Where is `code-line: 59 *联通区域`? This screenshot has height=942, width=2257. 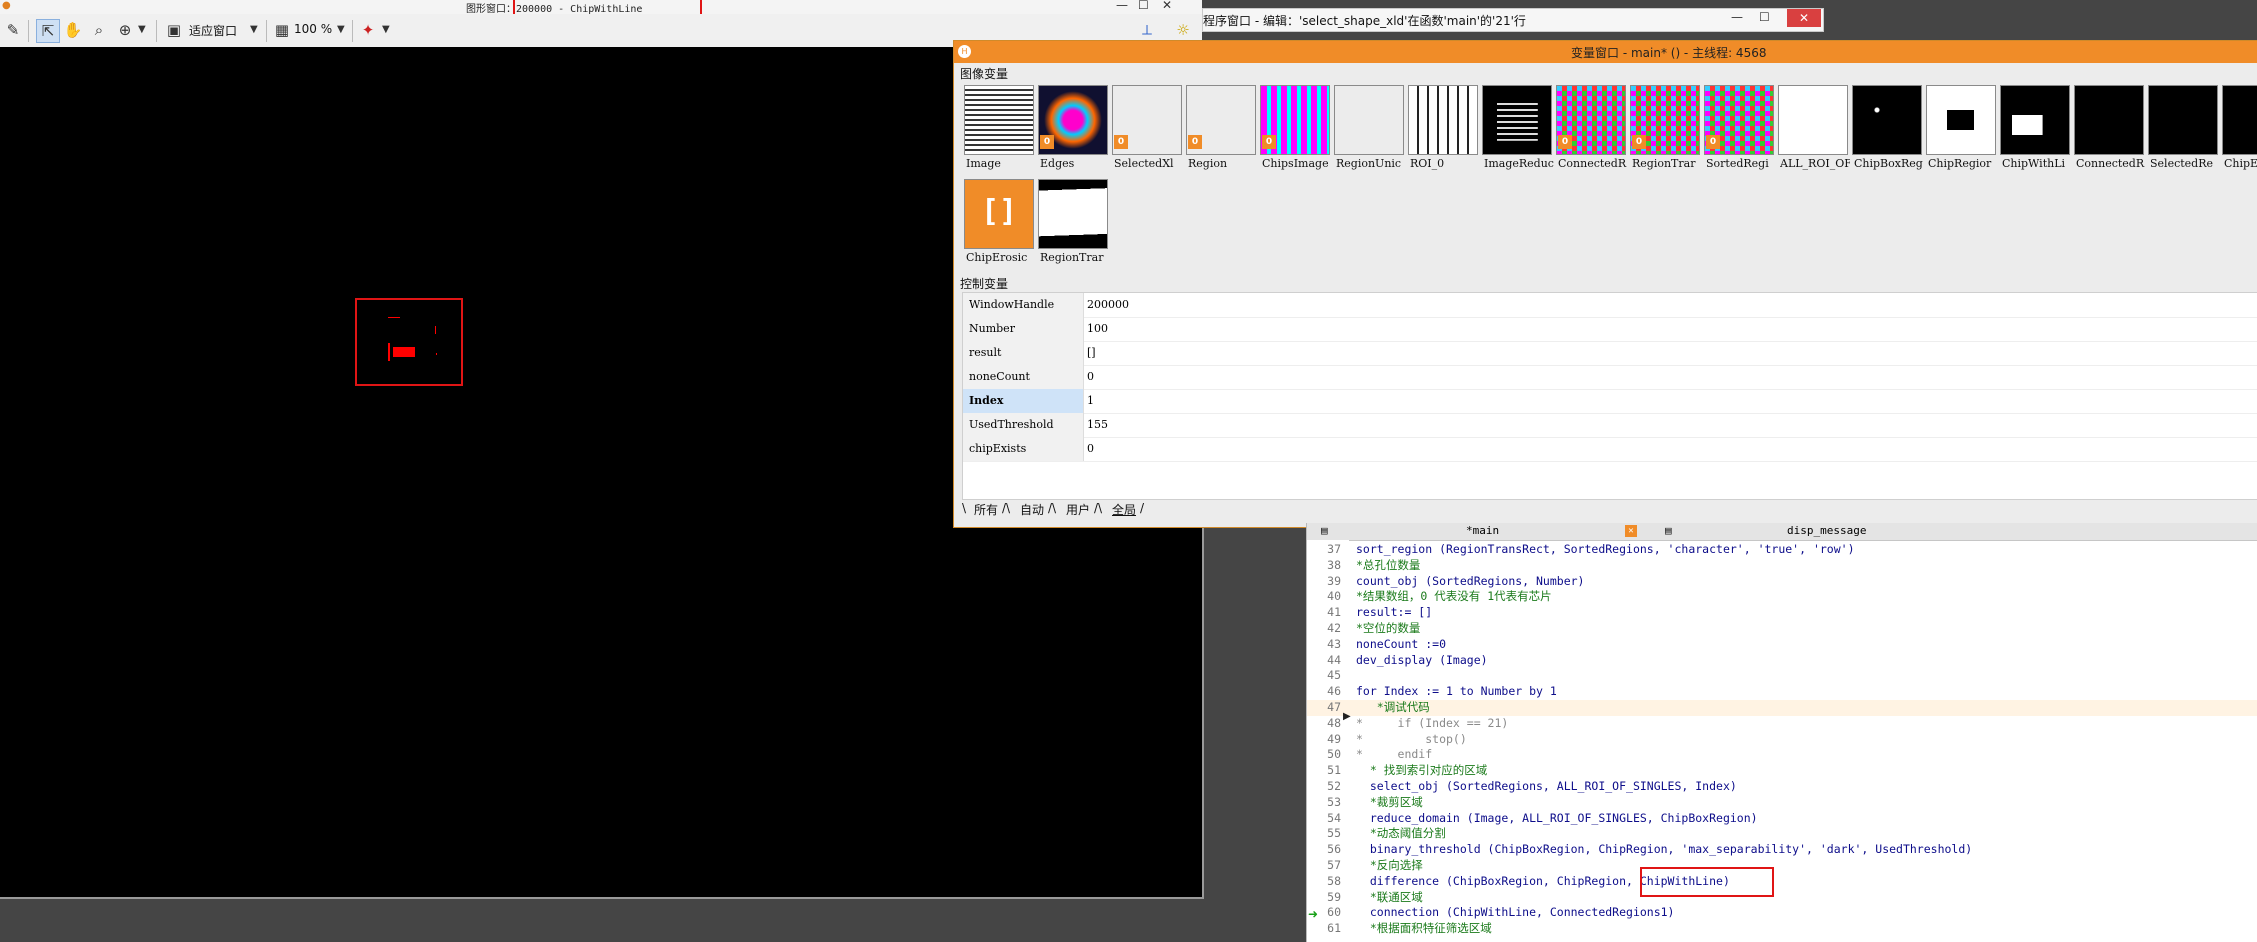 code-line: 59 *联通区域 is located at coordinates (1782, 898).